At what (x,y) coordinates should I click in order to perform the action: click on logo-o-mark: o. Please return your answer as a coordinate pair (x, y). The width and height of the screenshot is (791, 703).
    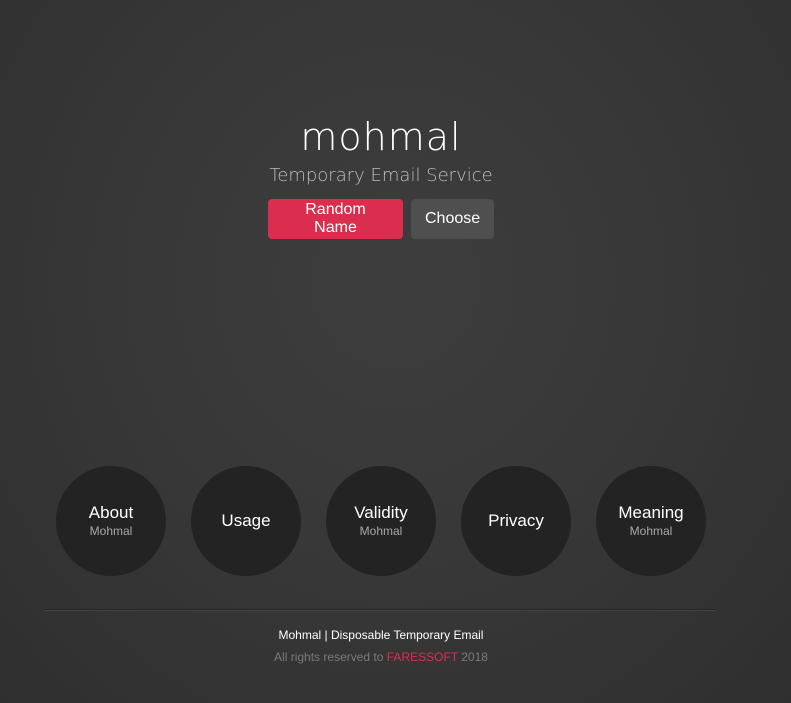
    Looking at the image, I should click on (350, 137).